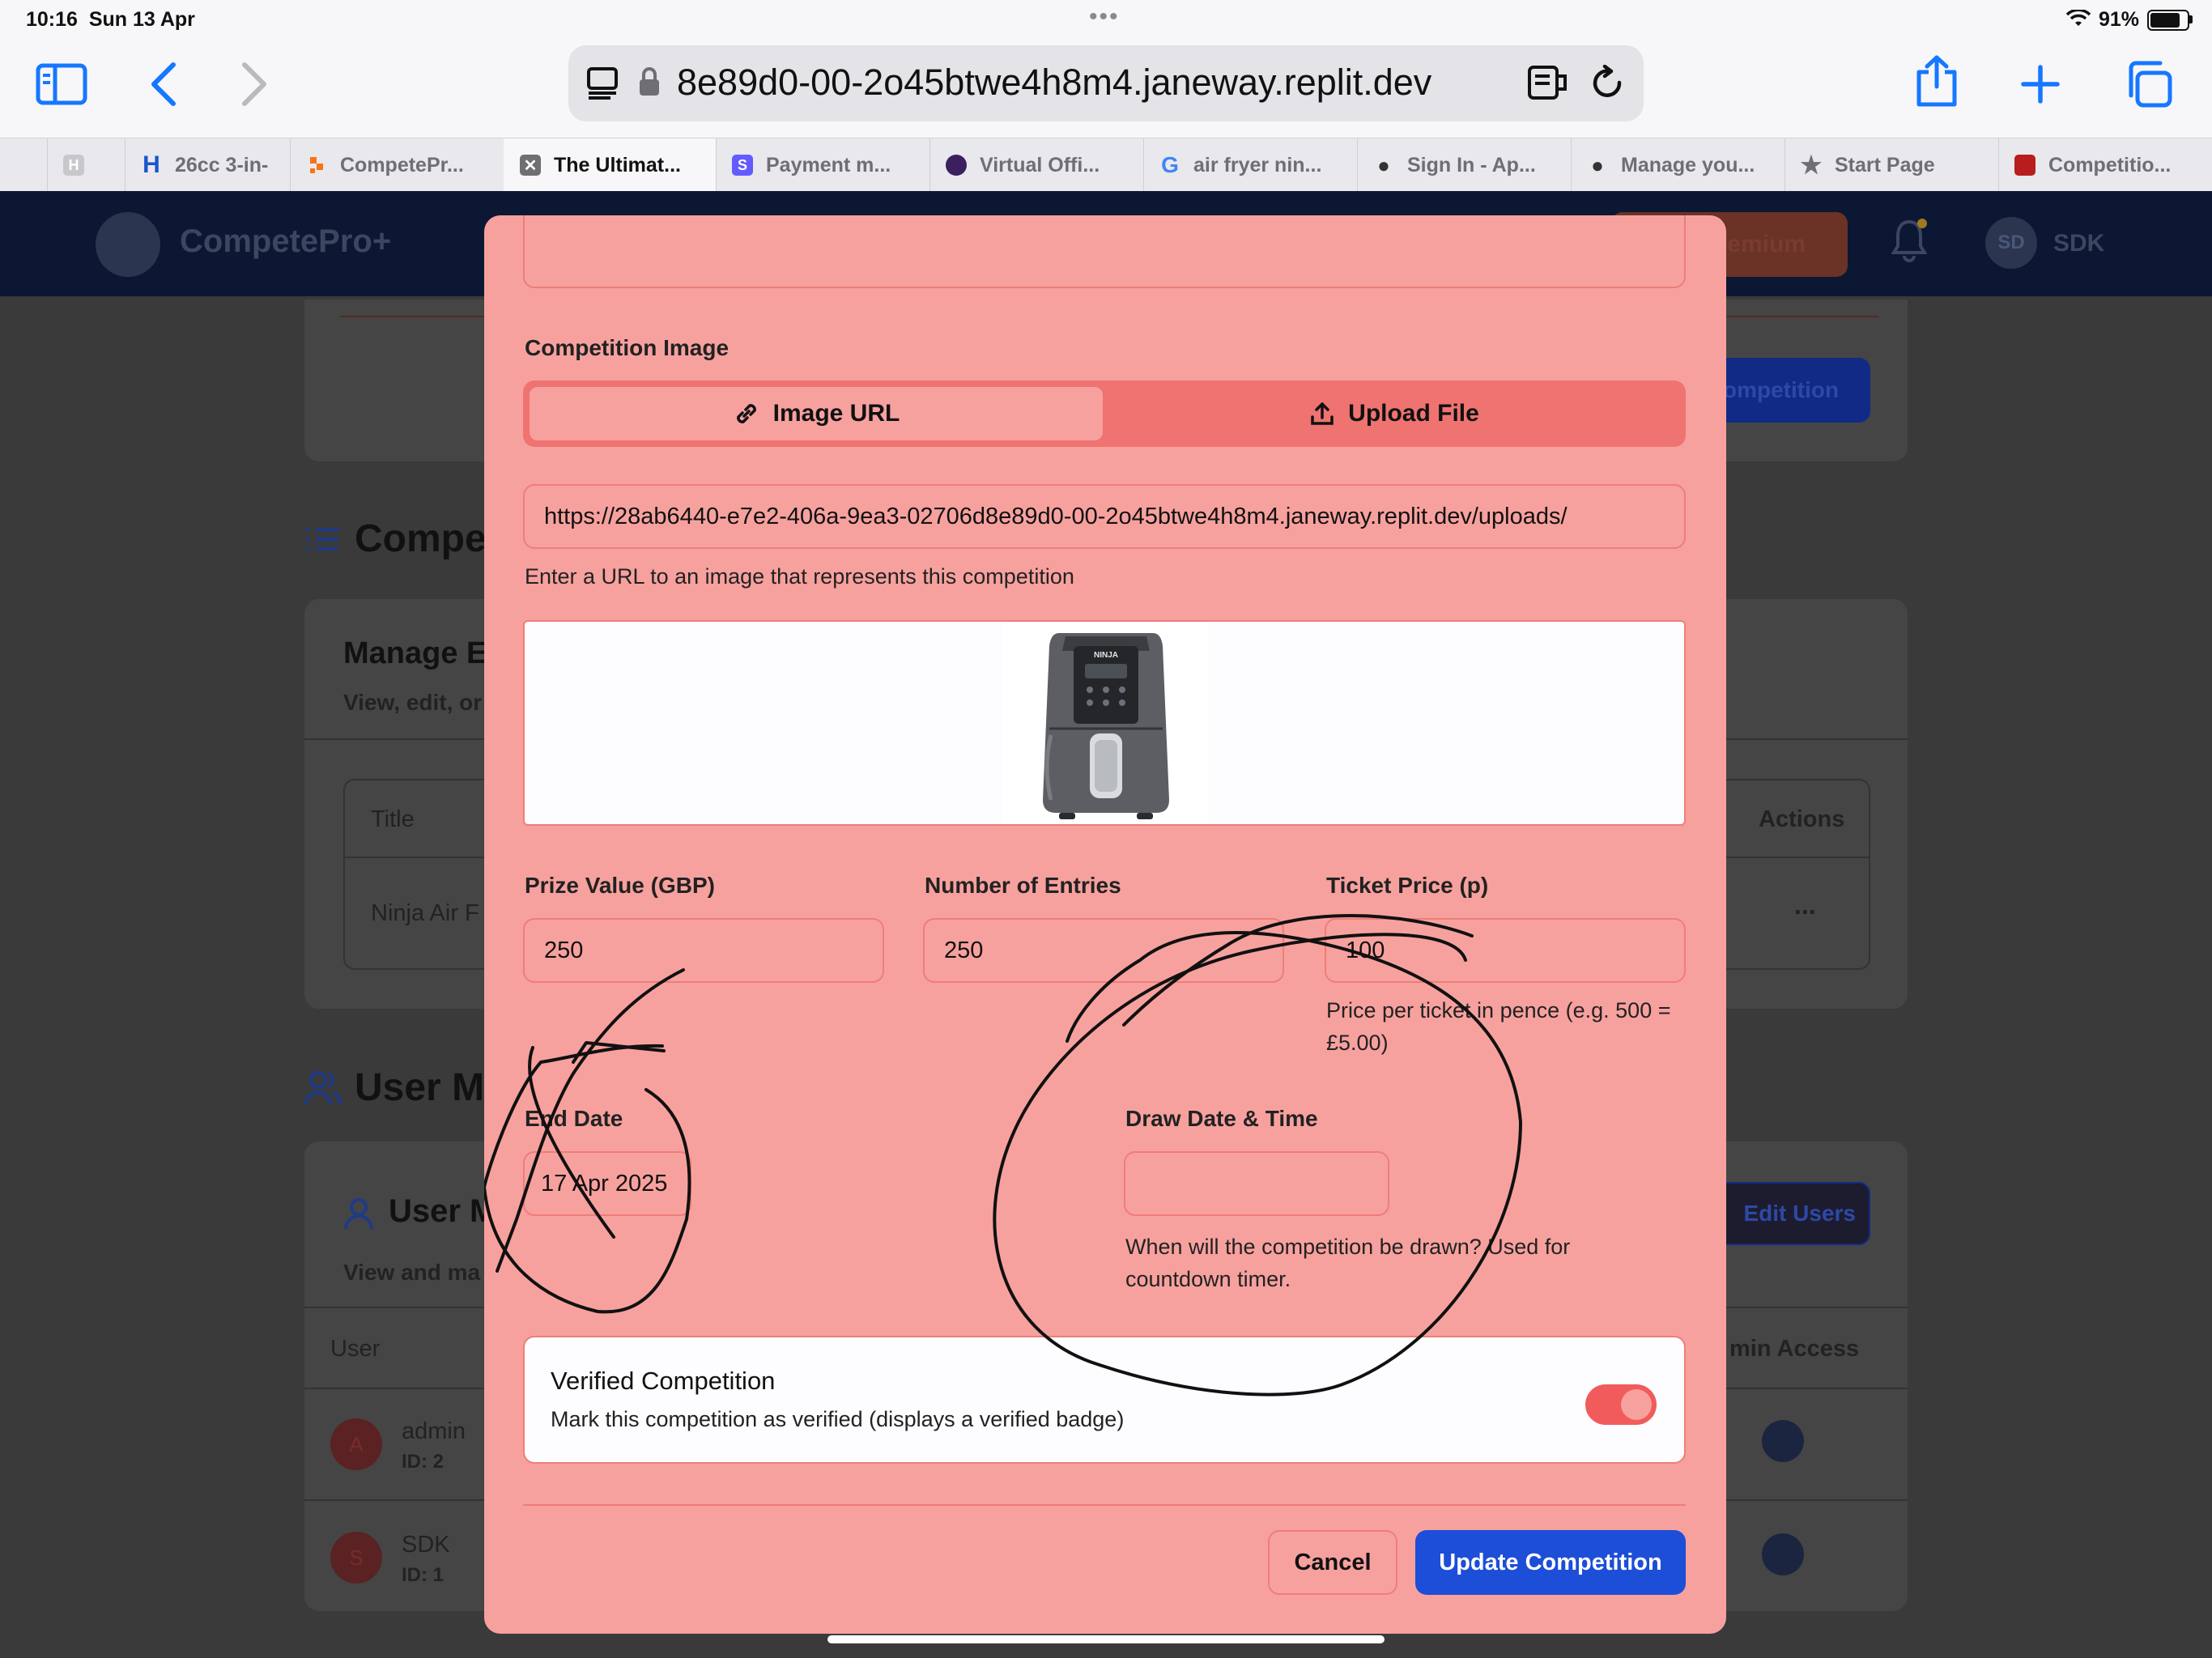  I want to click on tab-blank, so click(24, 165).